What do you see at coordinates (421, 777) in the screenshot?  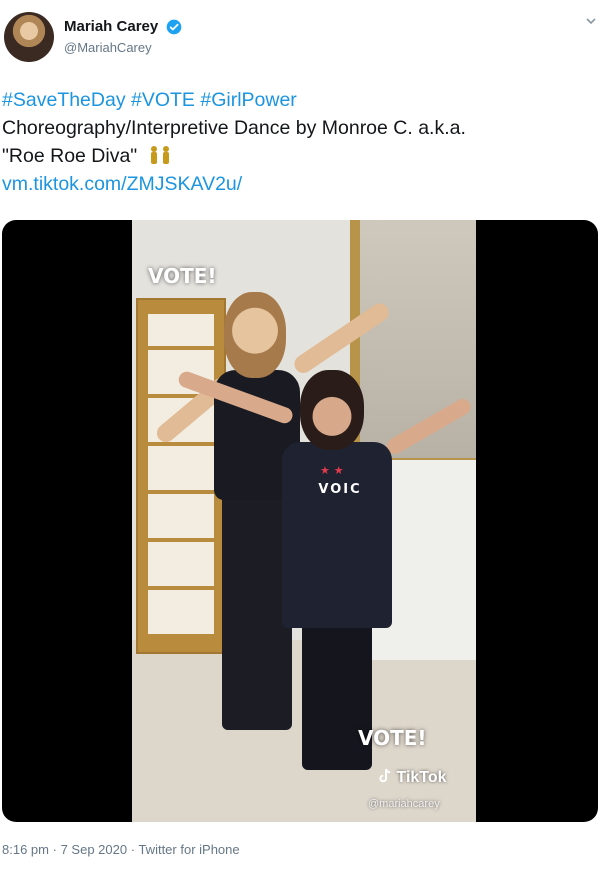 I see `tiktok-label: TikTok` at bounding box center [421, 777].